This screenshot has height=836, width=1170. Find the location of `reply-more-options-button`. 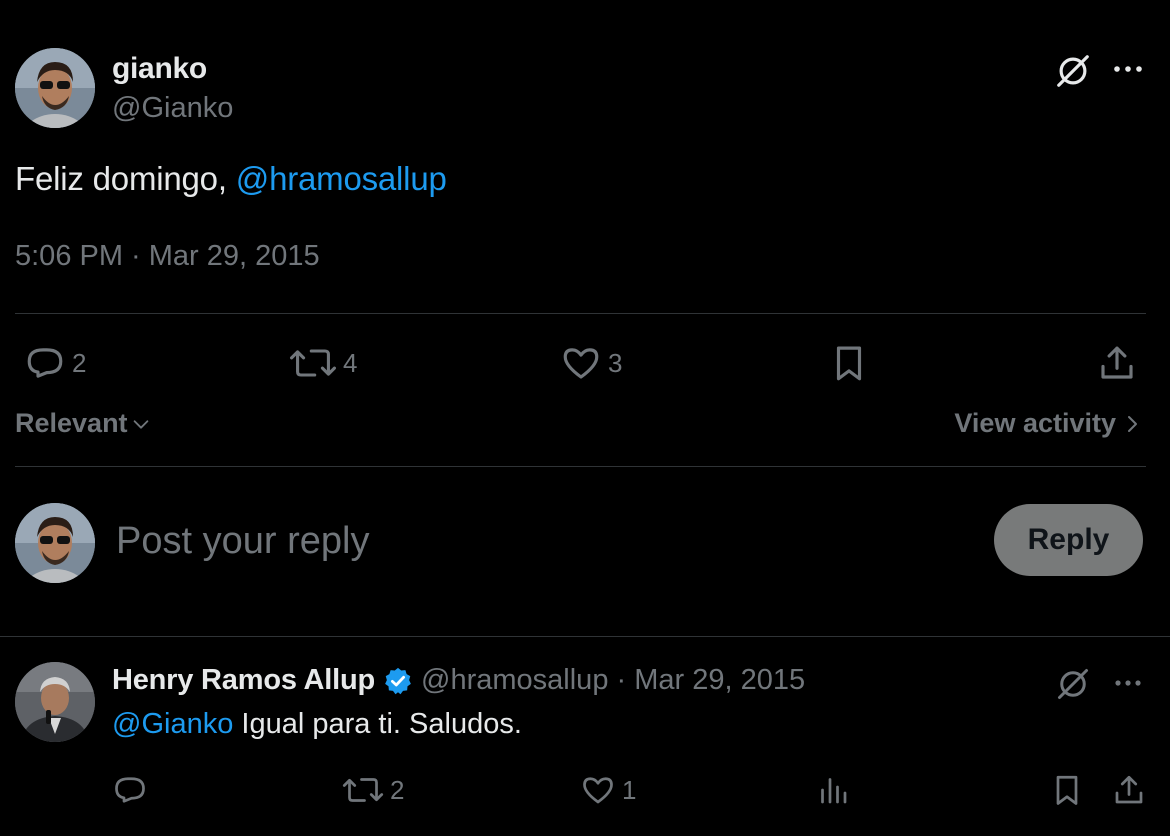

reply-more-options-button is located at coordinates (1128, 683).